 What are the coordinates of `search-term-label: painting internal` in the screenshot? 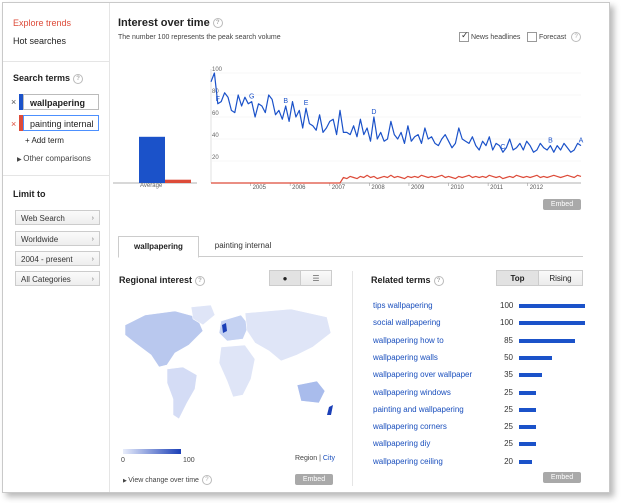 It's located at (62, 124).